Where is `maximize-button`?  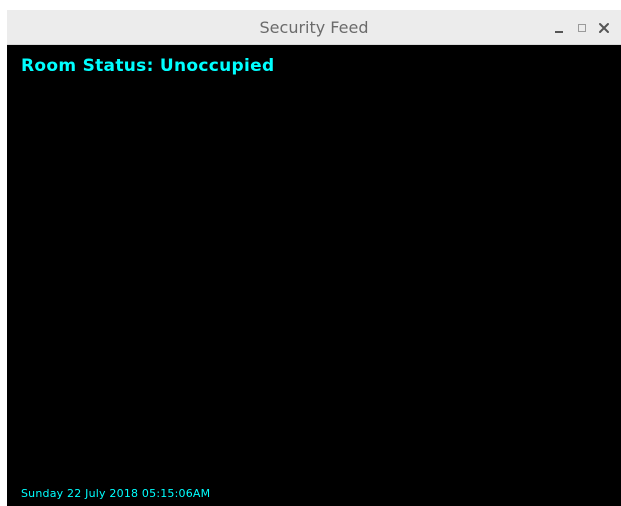
maximize-button is located at coordinates (582, 28).